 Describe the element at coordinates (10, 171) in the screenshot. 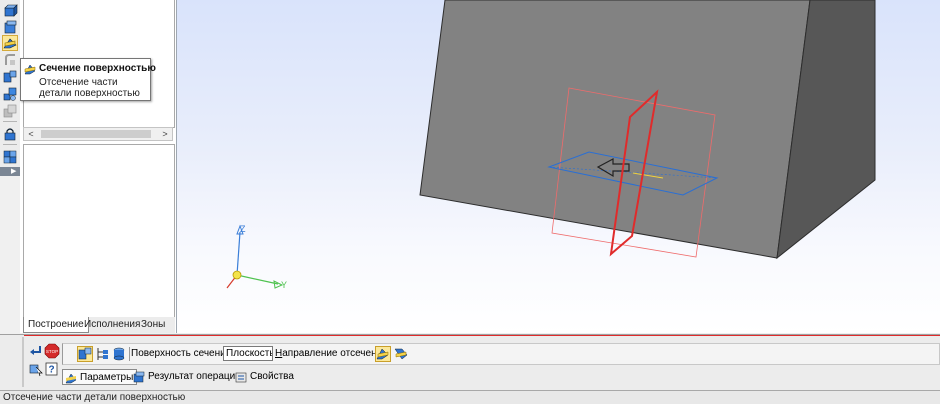

I see `toolbar-expand-grip: ▶` at that location.